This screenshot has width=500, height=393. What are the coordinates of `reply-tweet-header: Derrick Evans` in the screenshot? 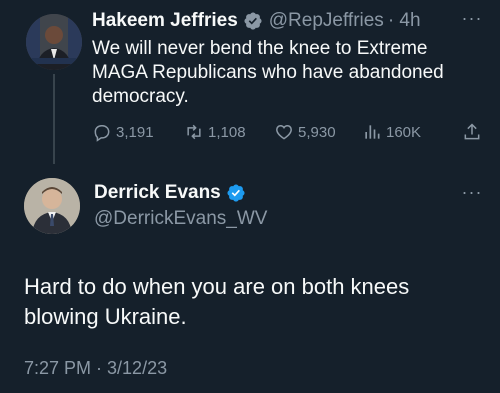 It's located at (170, 193).